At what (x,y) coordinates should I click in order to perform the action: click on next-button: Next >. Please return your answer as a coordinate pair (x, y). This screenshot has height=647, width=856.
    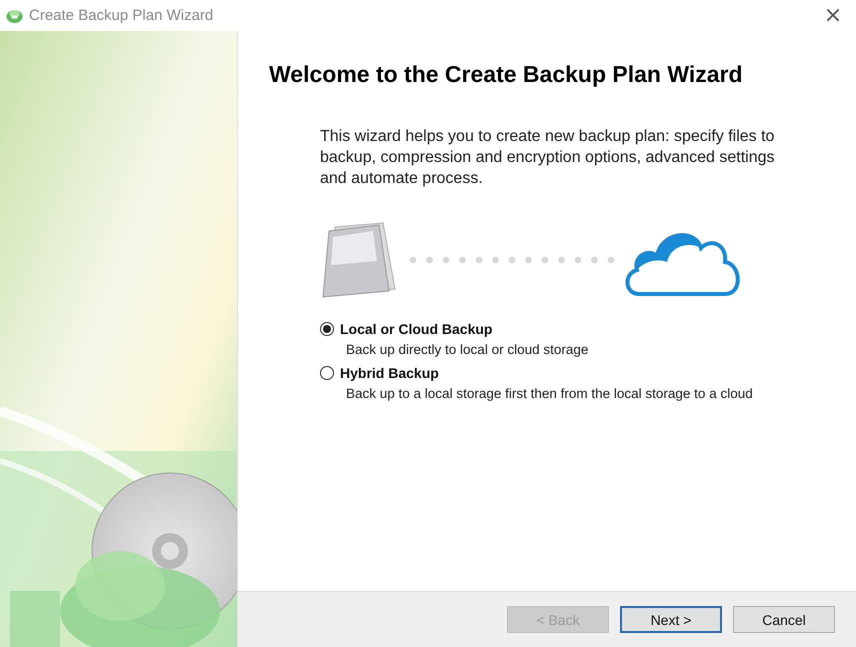
    Looking at the image, I should click on (671, 619).